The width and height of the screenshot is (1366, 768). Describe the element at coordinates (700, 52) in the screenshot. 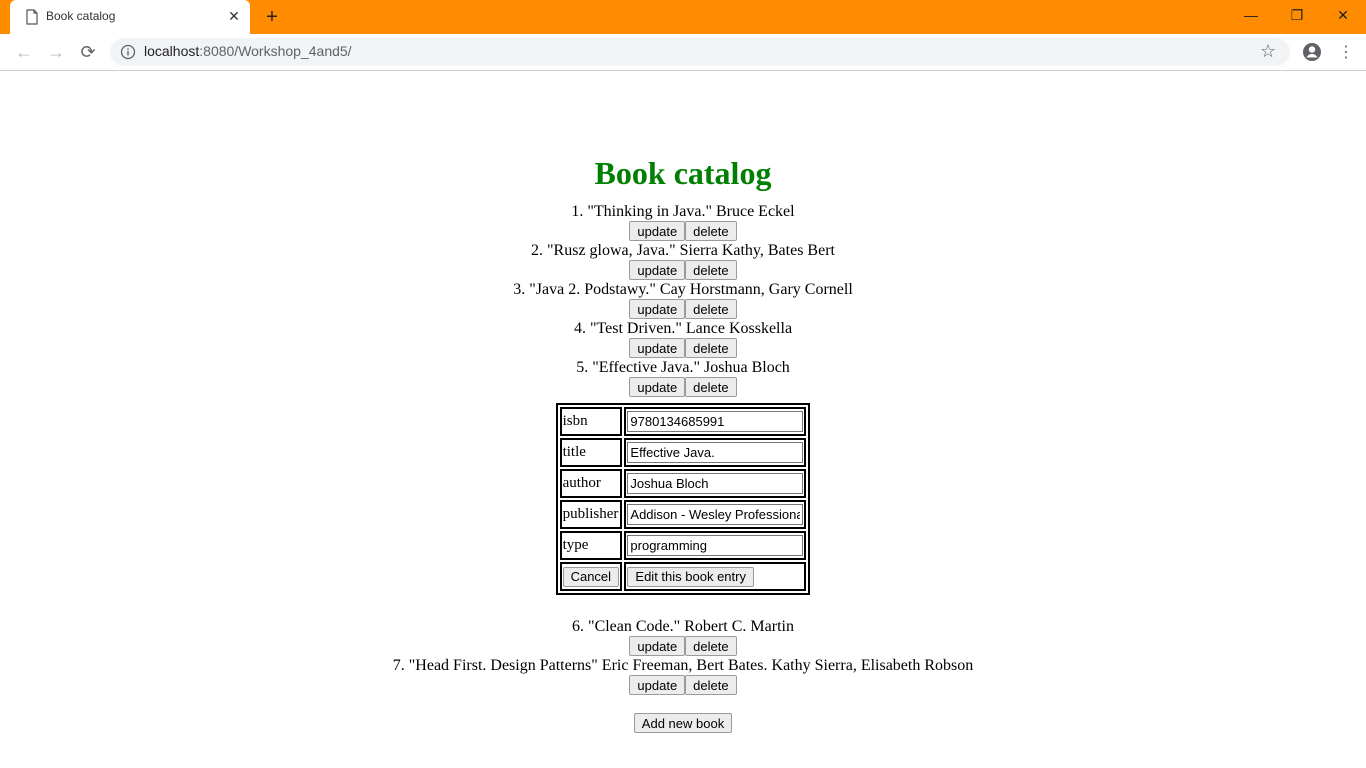

I see `address-bar: localhost:8080/Workshop_4and5/ ☆` at that location.